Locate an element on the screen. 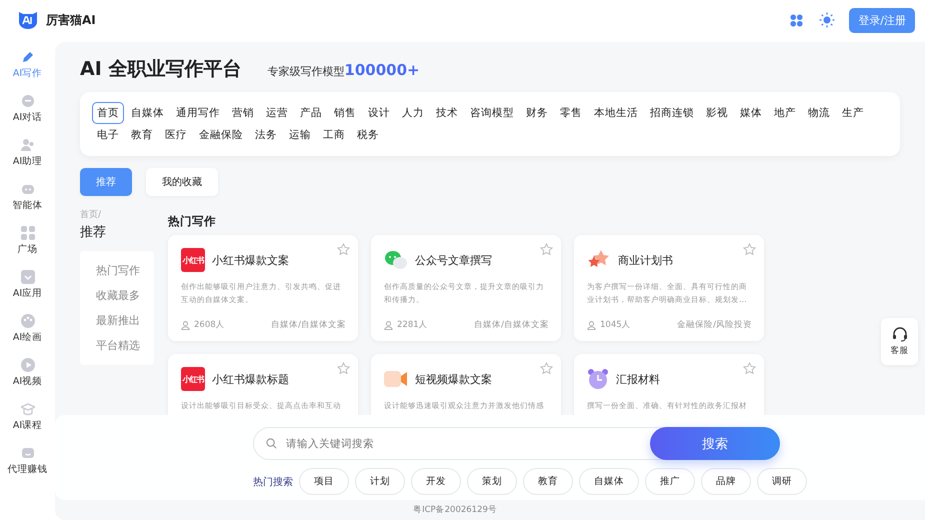  category-tab: 本地生活 is located at coordinates (616, 113).